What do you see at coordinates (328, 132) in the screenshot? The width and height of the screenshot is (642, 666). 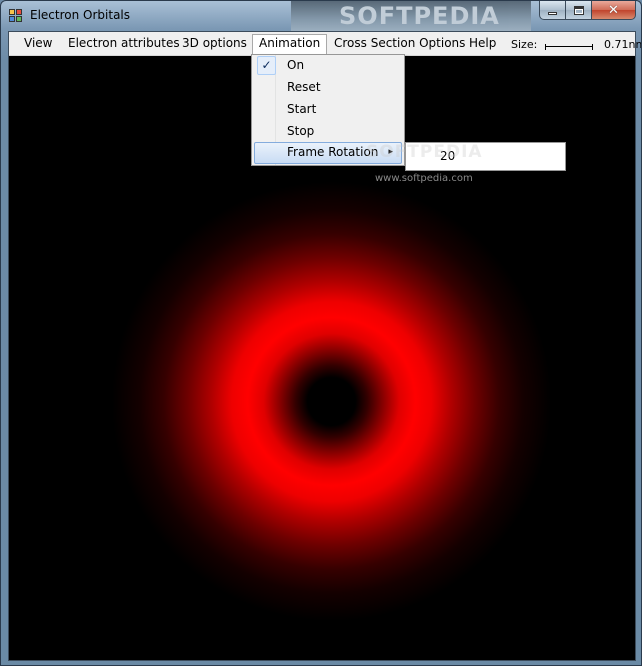 I see `menu-item-stop: Stop` at bounding box center [328, 132].